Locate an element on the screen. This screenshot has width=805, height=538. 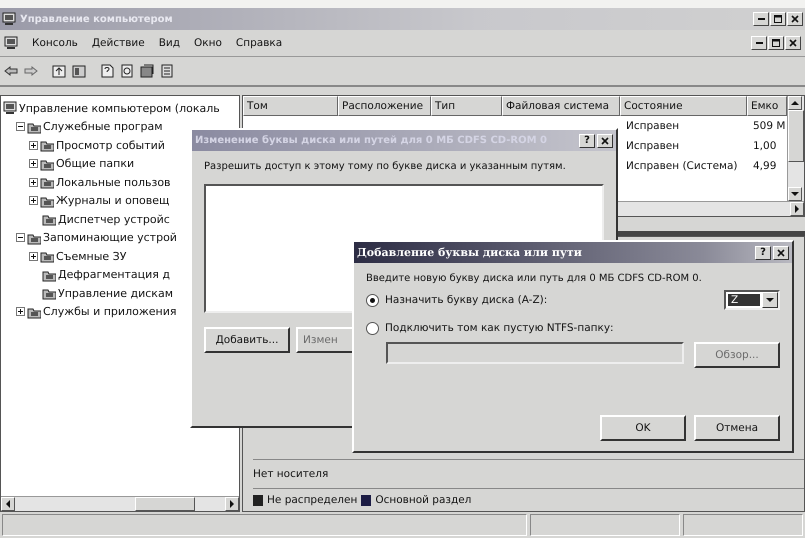
tree-item: Съемные ЗУ is located at coordinates (91, 256).